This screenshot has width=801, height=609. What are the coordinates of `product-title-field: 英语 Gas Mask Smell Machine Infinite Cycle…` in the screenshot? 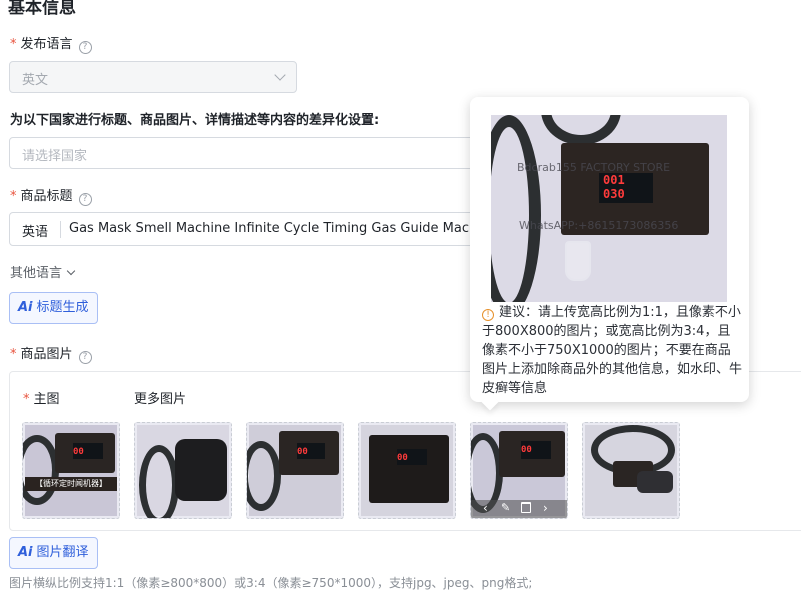 It's located at (244, 229).